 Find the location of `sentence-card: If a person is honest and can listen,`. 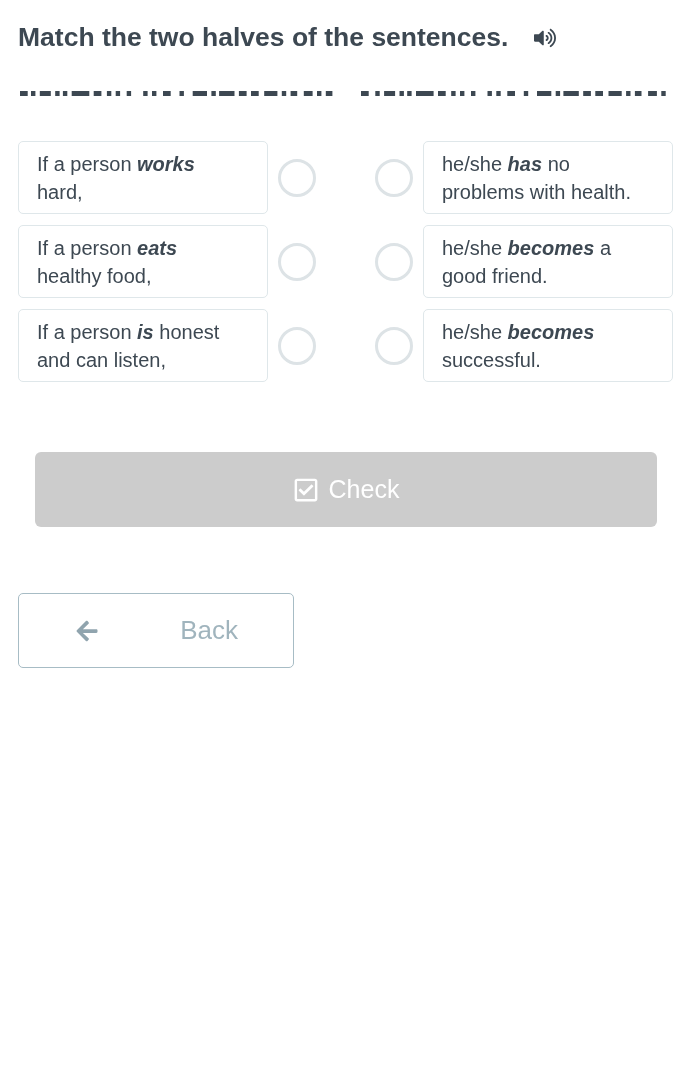

sentence-card: If a person is honest and can listen, is located at coordinates (143, 345).